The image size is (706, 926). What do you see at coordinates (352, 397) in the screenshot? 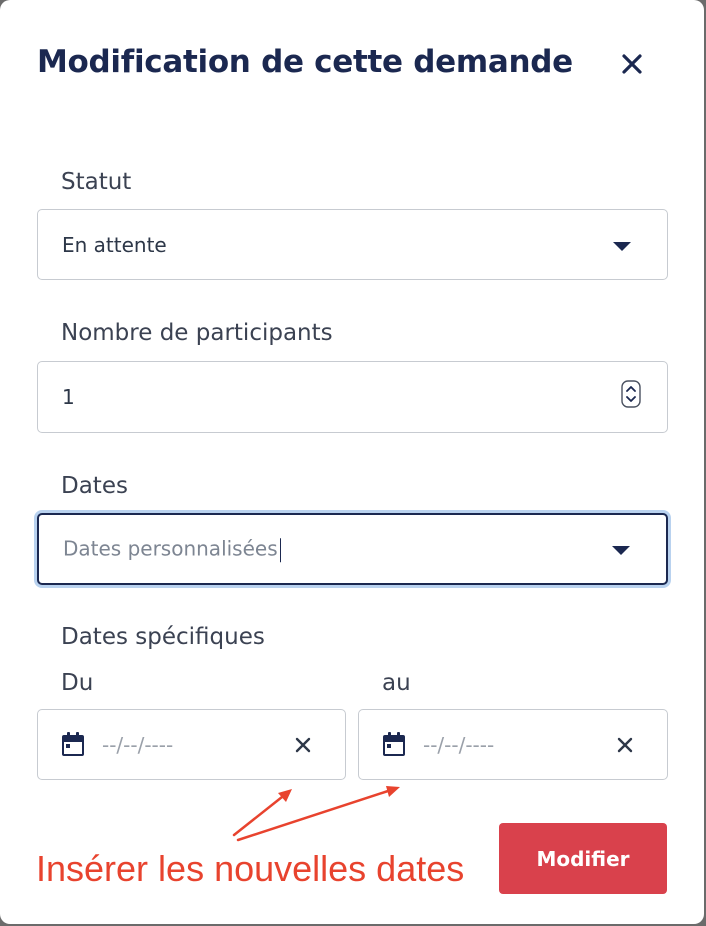
I see `participants-input: 1` at bounding box center [352, 397].